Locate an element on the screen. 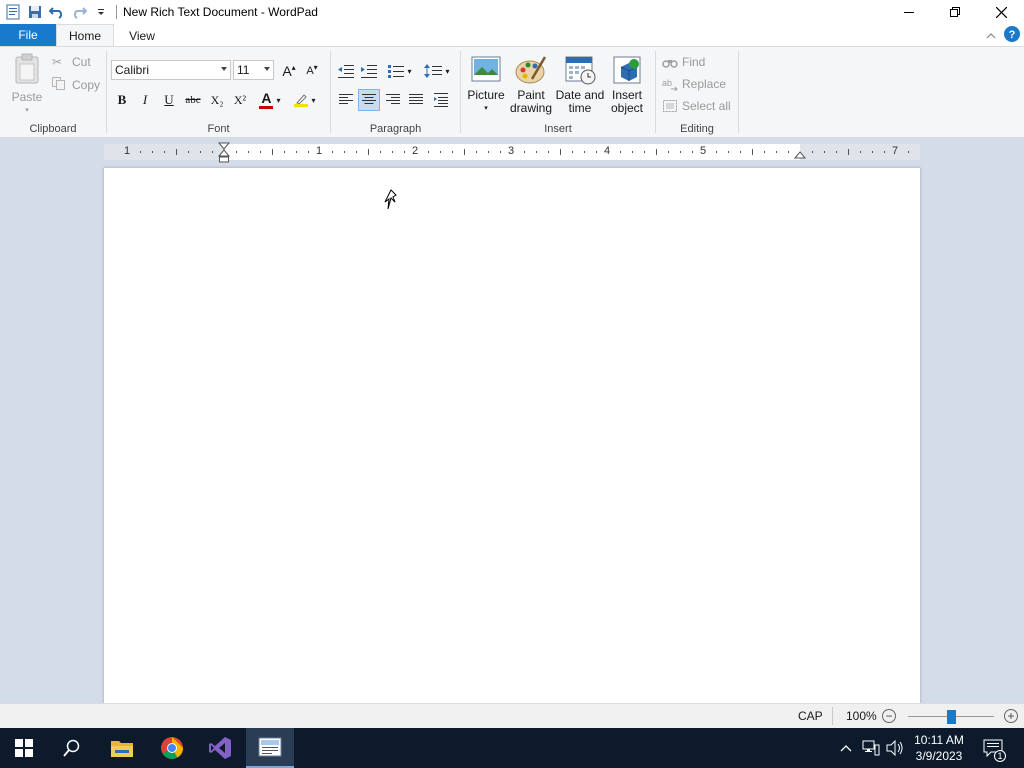 The image size is (1024, 768). align-right-icon is located at coordinates (393, 100).